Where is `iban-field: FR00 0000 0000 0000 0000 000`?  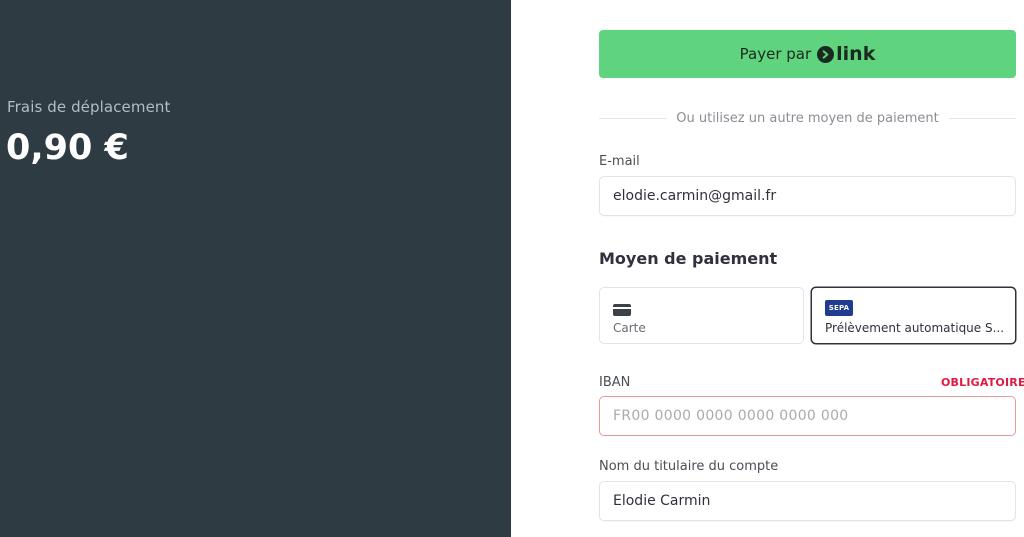
iban-field: FR00 0000 0000 0000 0000 000 is located at coordinates (807, 416).